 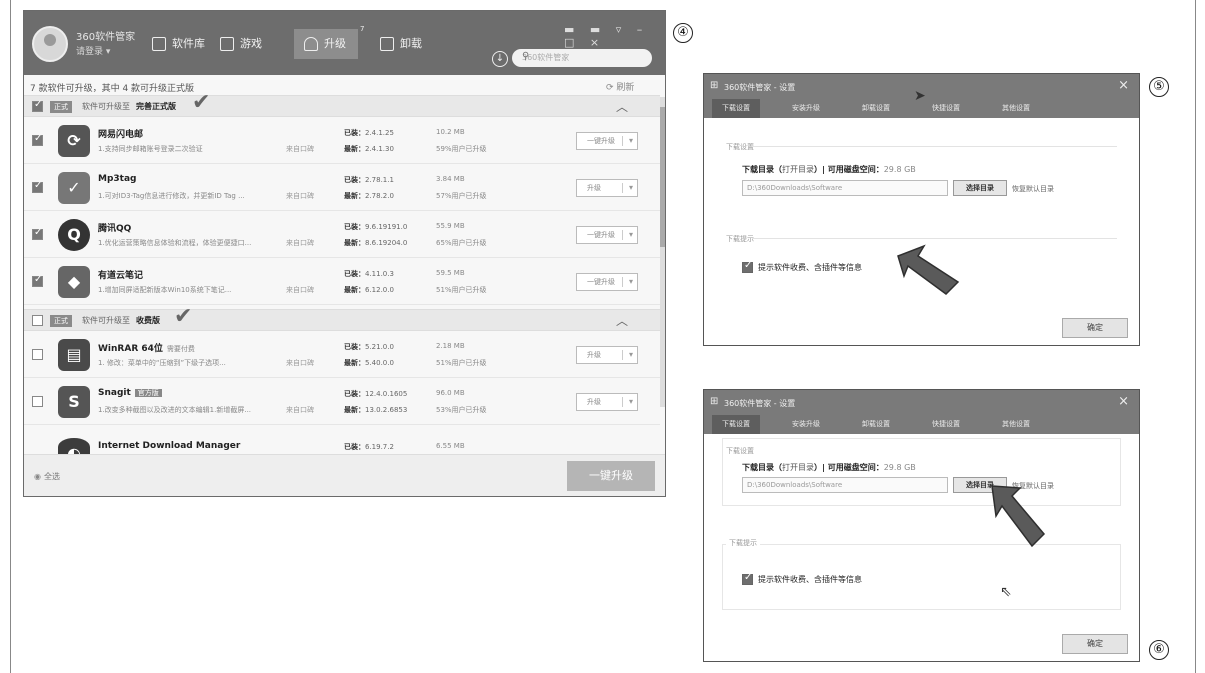 I want to click on tab-software-library: 软件库, so click(x=178, y=44).